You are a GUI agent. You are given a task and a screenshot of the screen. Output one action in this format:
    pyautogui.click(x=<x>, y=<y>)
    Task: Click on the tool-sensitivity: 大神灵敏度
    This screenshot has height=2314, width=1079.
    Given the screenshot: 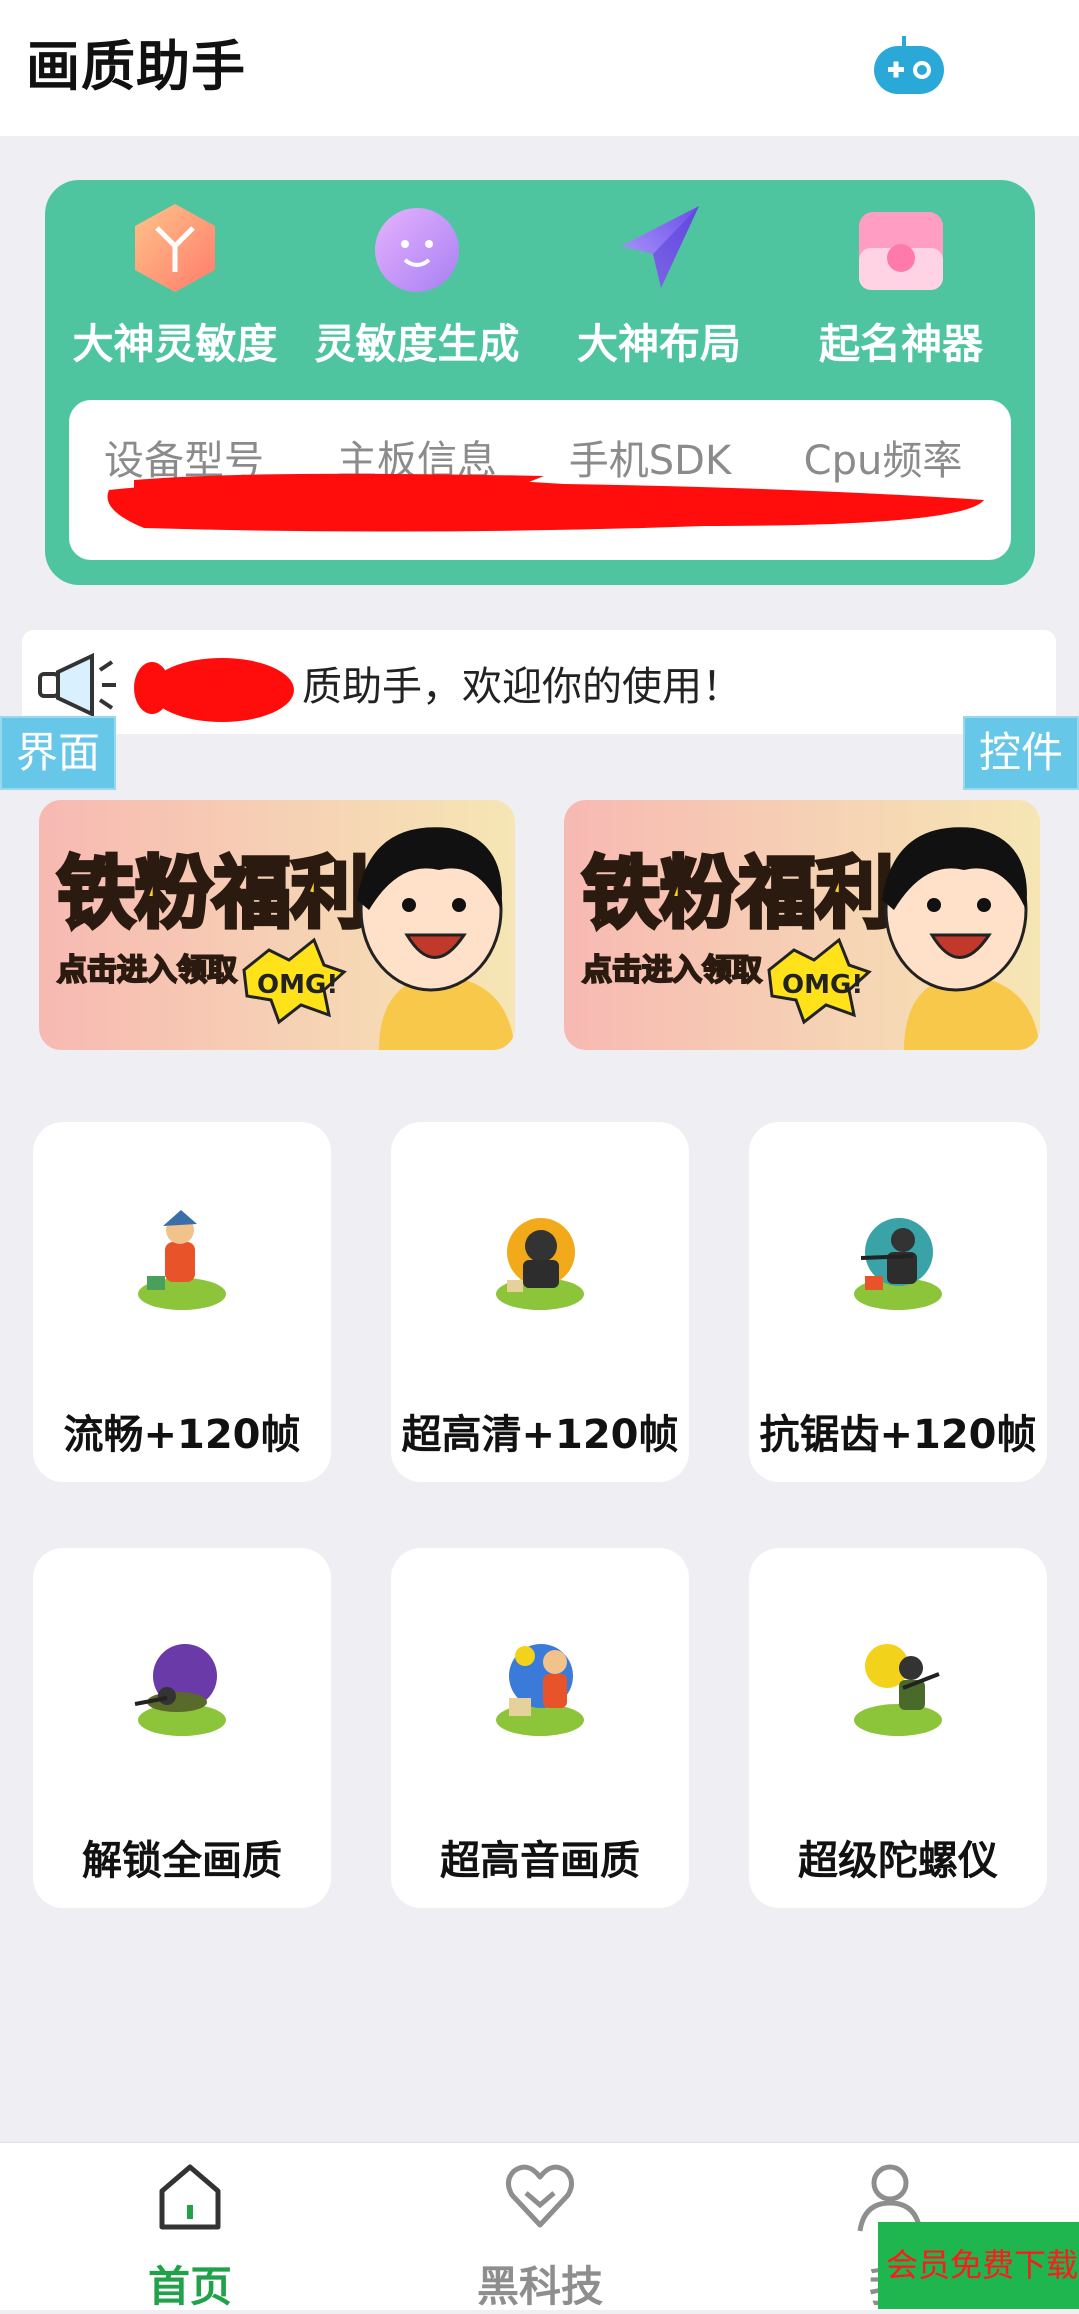 What is the action you would take?
    pyautogui.click(x=175, y=287)
    